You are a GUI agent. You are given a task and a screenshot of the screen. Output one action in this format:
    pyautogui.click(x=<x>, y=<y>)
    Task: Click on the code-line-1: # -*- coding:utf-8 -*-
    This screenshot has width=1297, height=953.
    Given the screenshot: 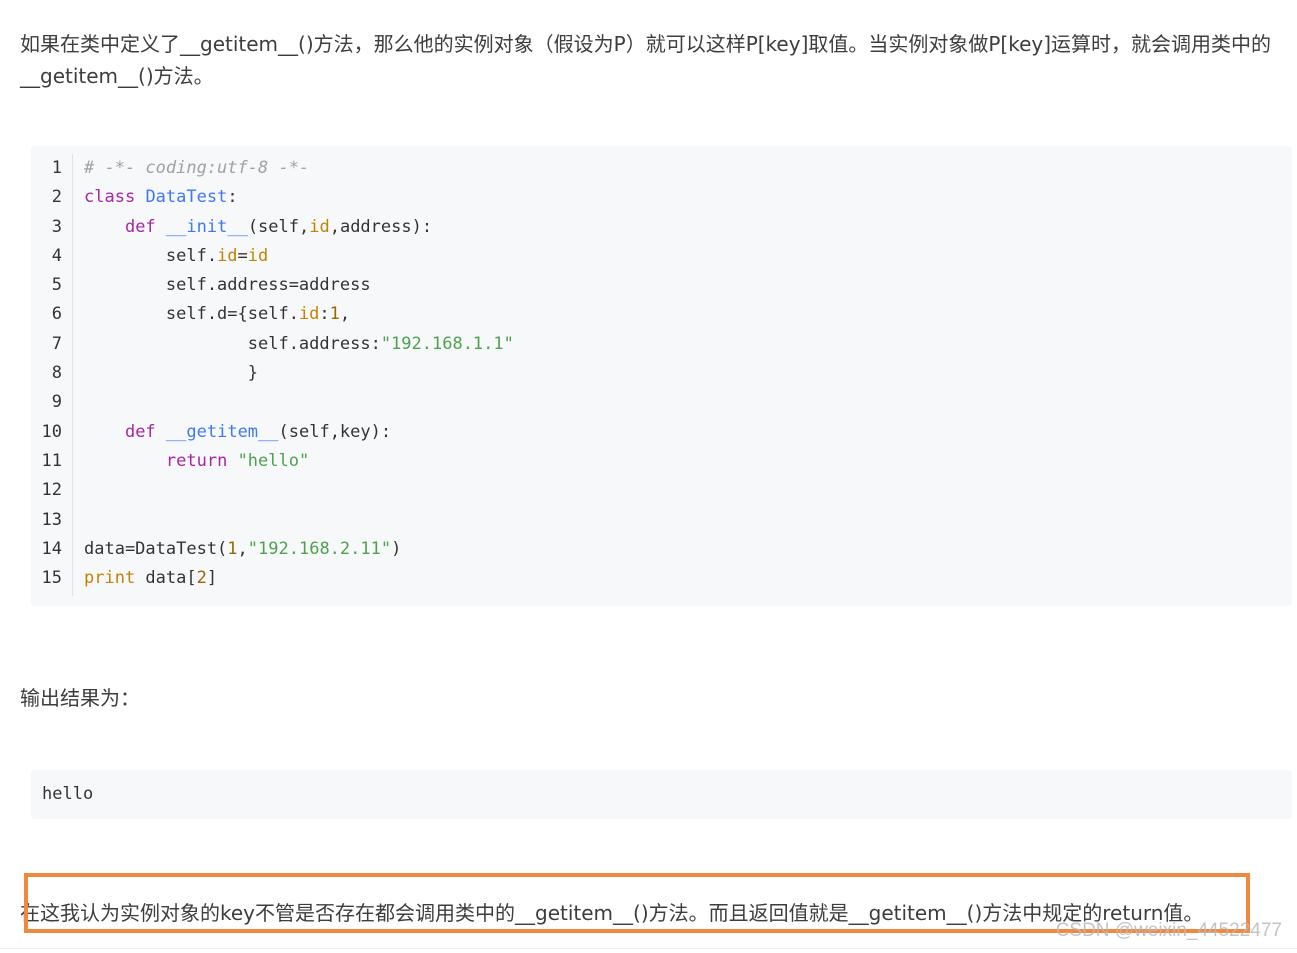 What is the action you would take?
    pyautogui.click(x=299, y=168)
    